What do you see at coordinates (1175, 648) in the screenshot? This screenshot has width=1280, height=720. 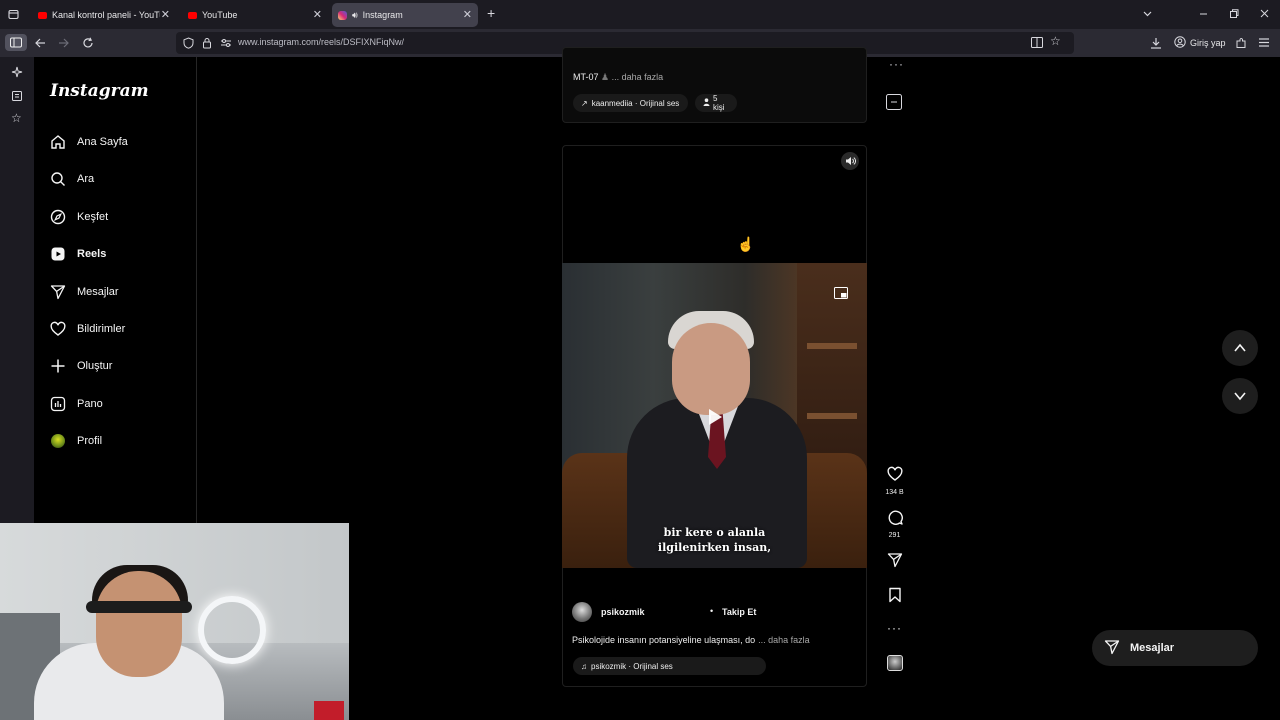 I see `messages-floating-button: Mesajlar` at bounding box center [1175, 648].